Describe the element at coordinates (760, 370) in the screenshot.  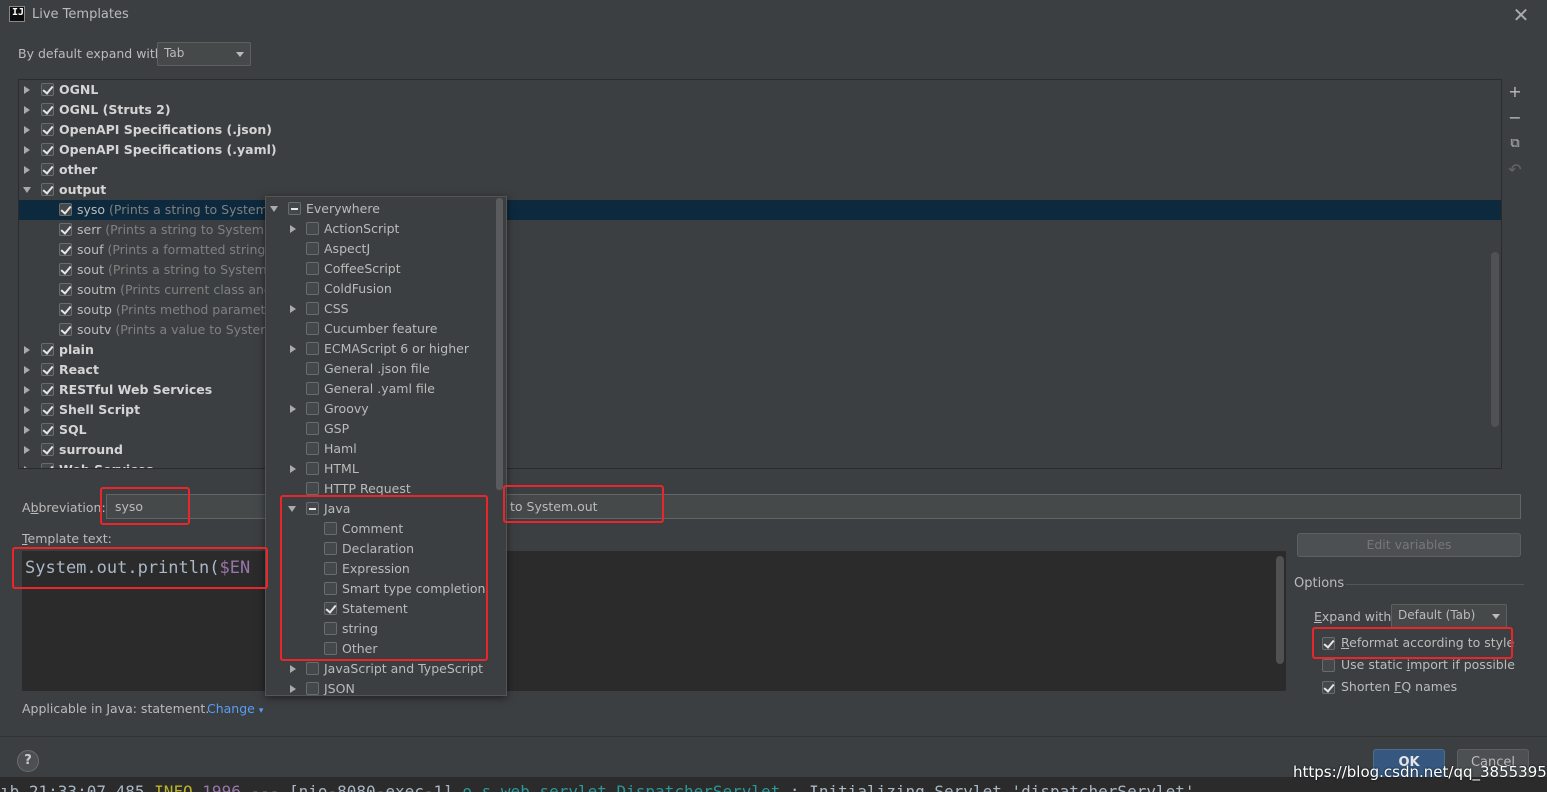
I see `template-group-row: React` at that location.